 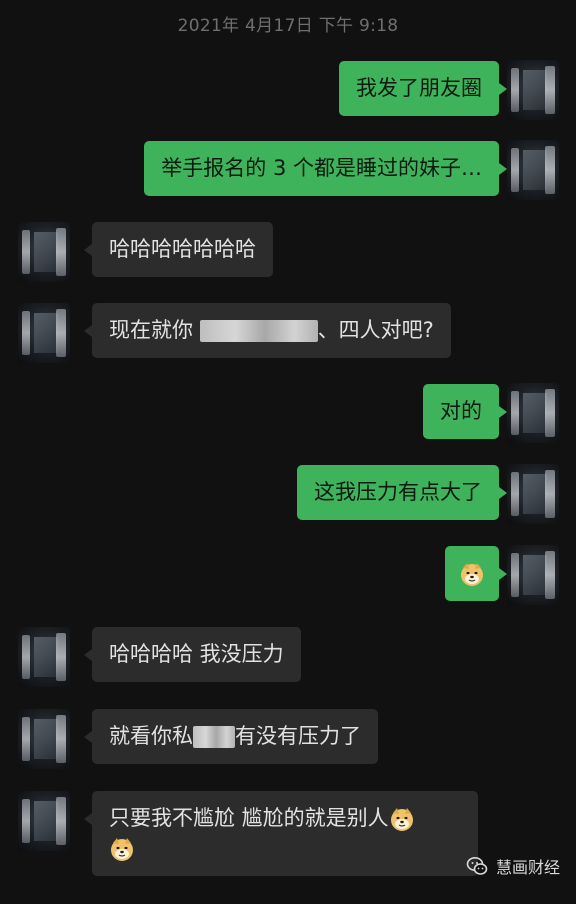 What do you see at coordinates (288, 26) in the screenshot?
I see `chat-timestamp: 2021年 4月17日 下午 9:18` at bounding box center [288, 26].